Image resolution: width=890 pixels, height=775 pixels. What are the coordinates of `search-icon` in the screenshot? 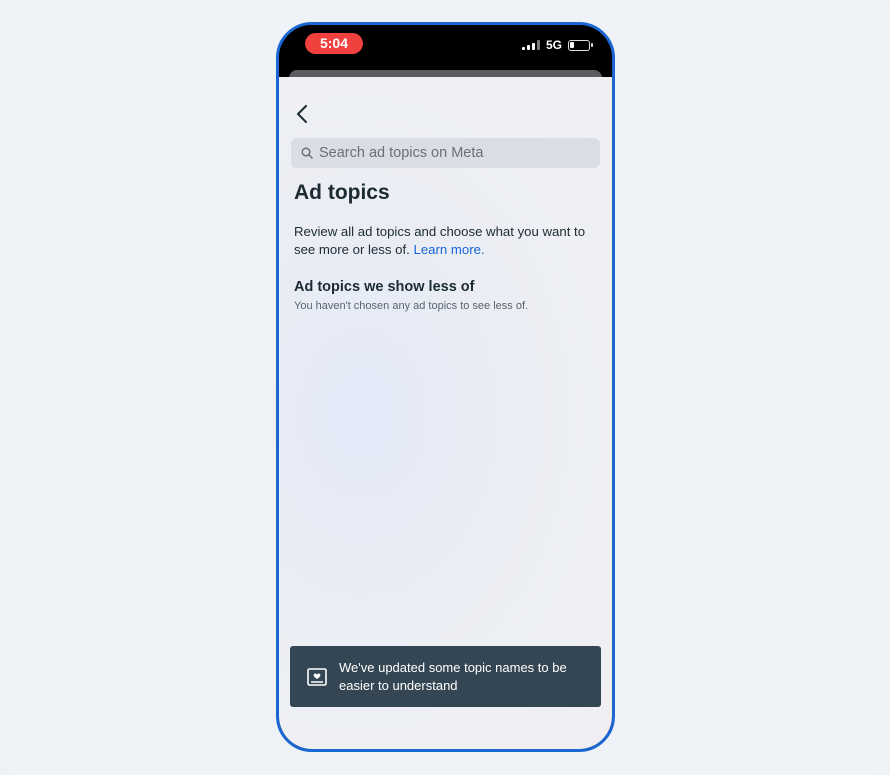 It's located at (307, 153).